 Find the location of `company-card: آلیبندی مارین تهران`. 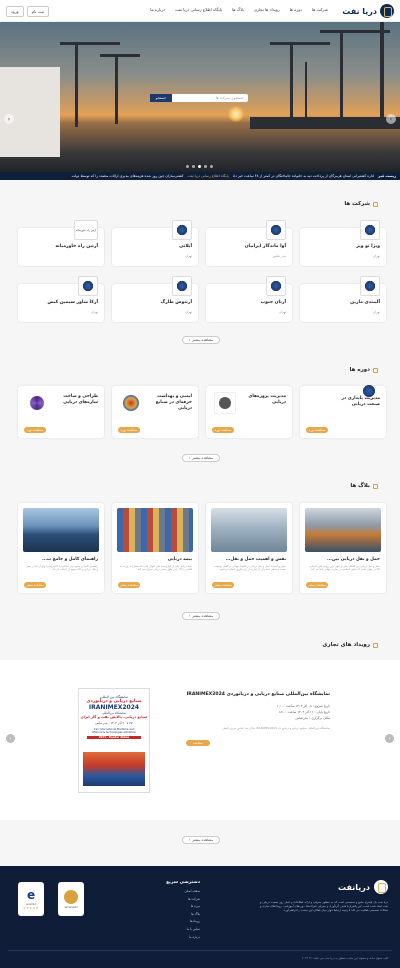

company-card: آلیبندی مارین تهران is located at coordinates (343, 299).